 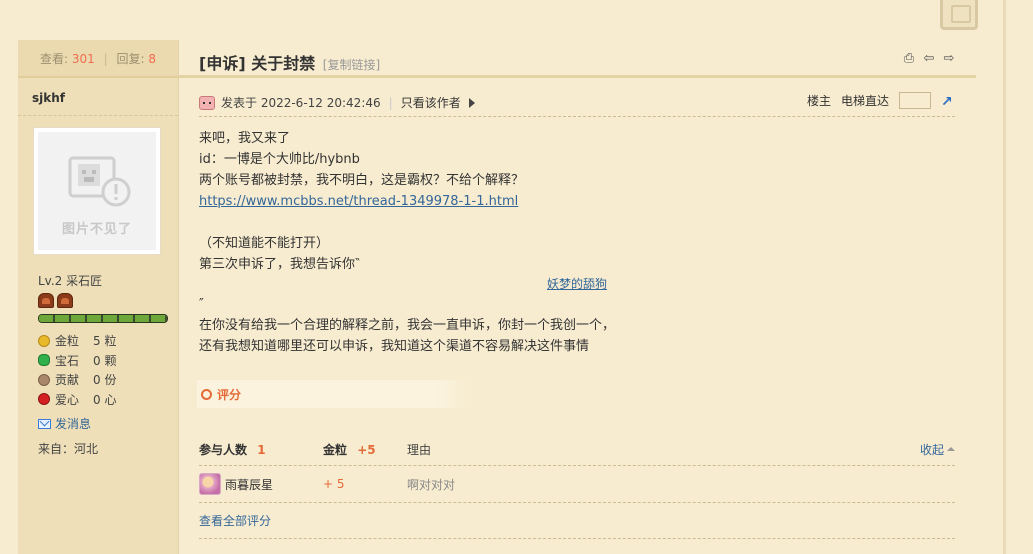 What do you see at coordinates (333, 394) in the screenshot?
I see `rating-tab: 评分` at bounding box center [333, 394].